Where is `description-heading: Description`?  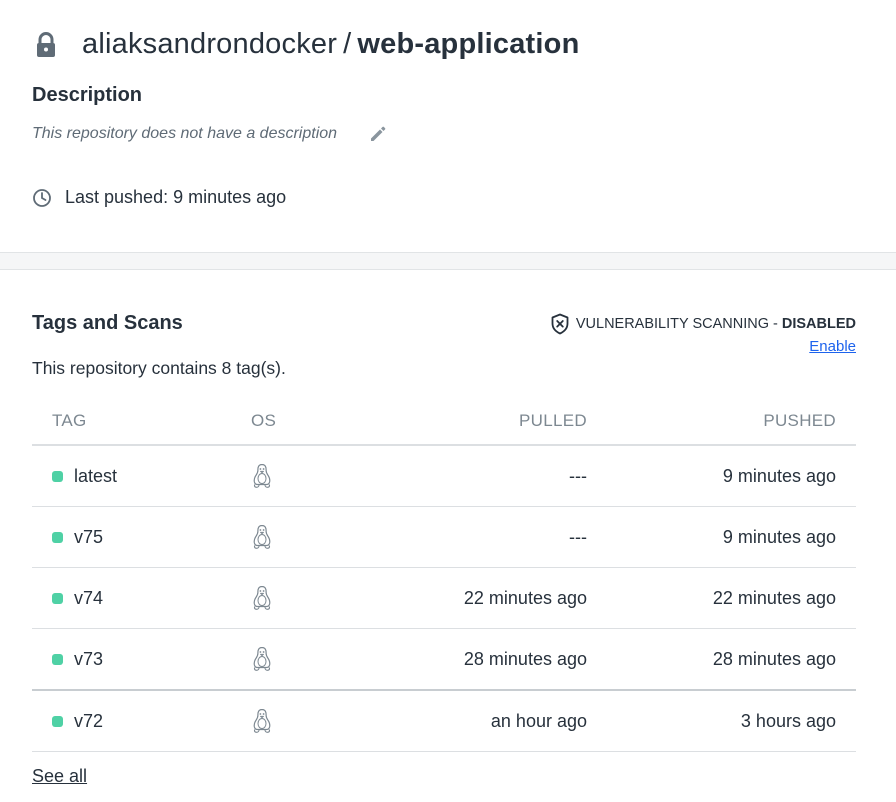
description-heading: Description is located at coordinates (87, 95).